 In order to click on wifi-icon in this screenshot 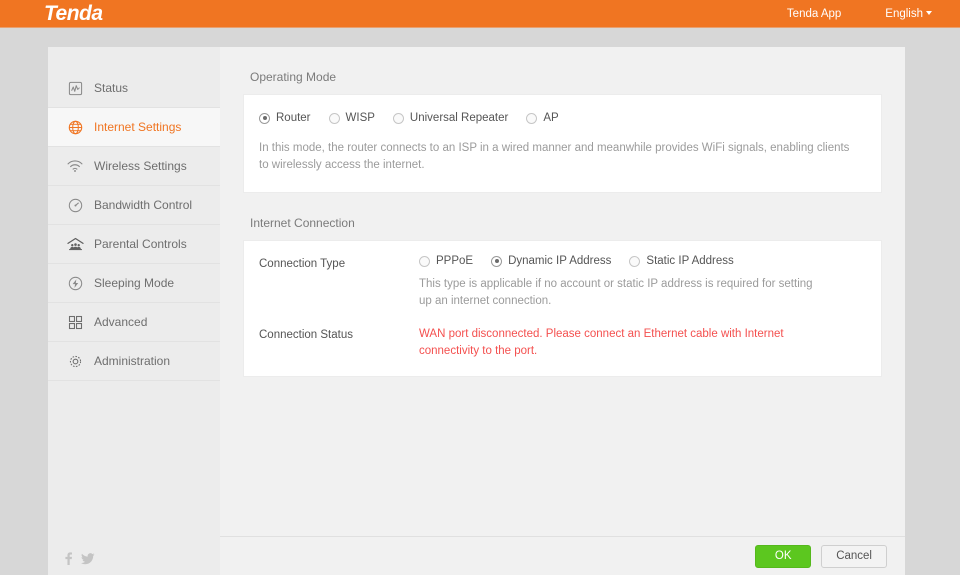, I will do `click(75, 166)`.